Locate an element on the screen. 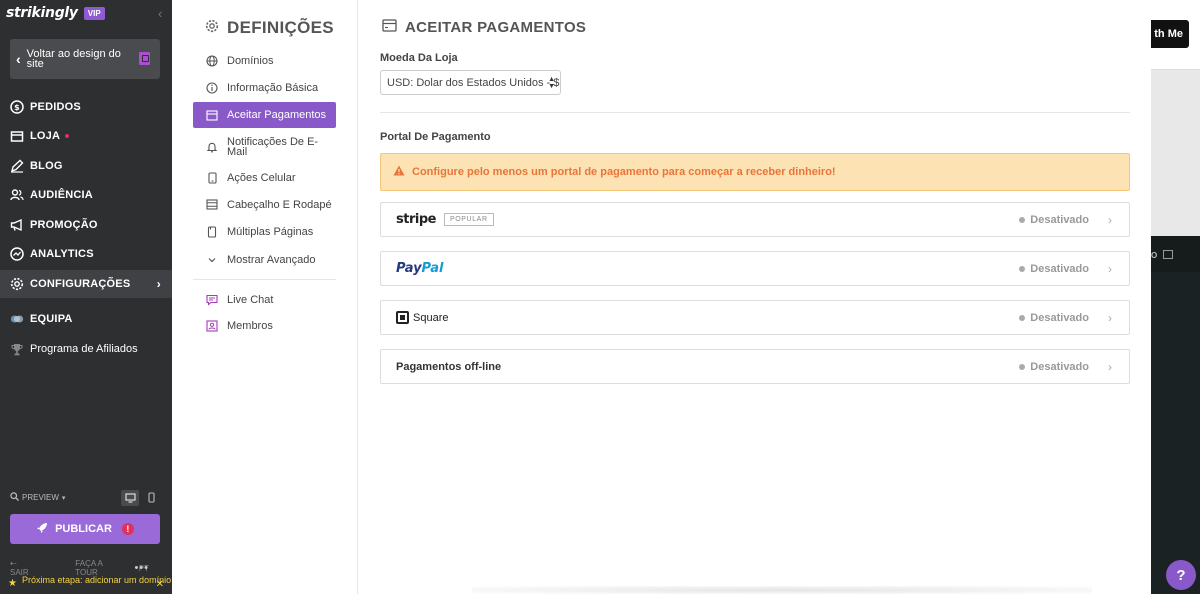 This screenshot has width=1200, height=594. currency-select: USD: Dolar dos Estados Unidos - $ ▲ ▼ is located at coordinates (470, 82).